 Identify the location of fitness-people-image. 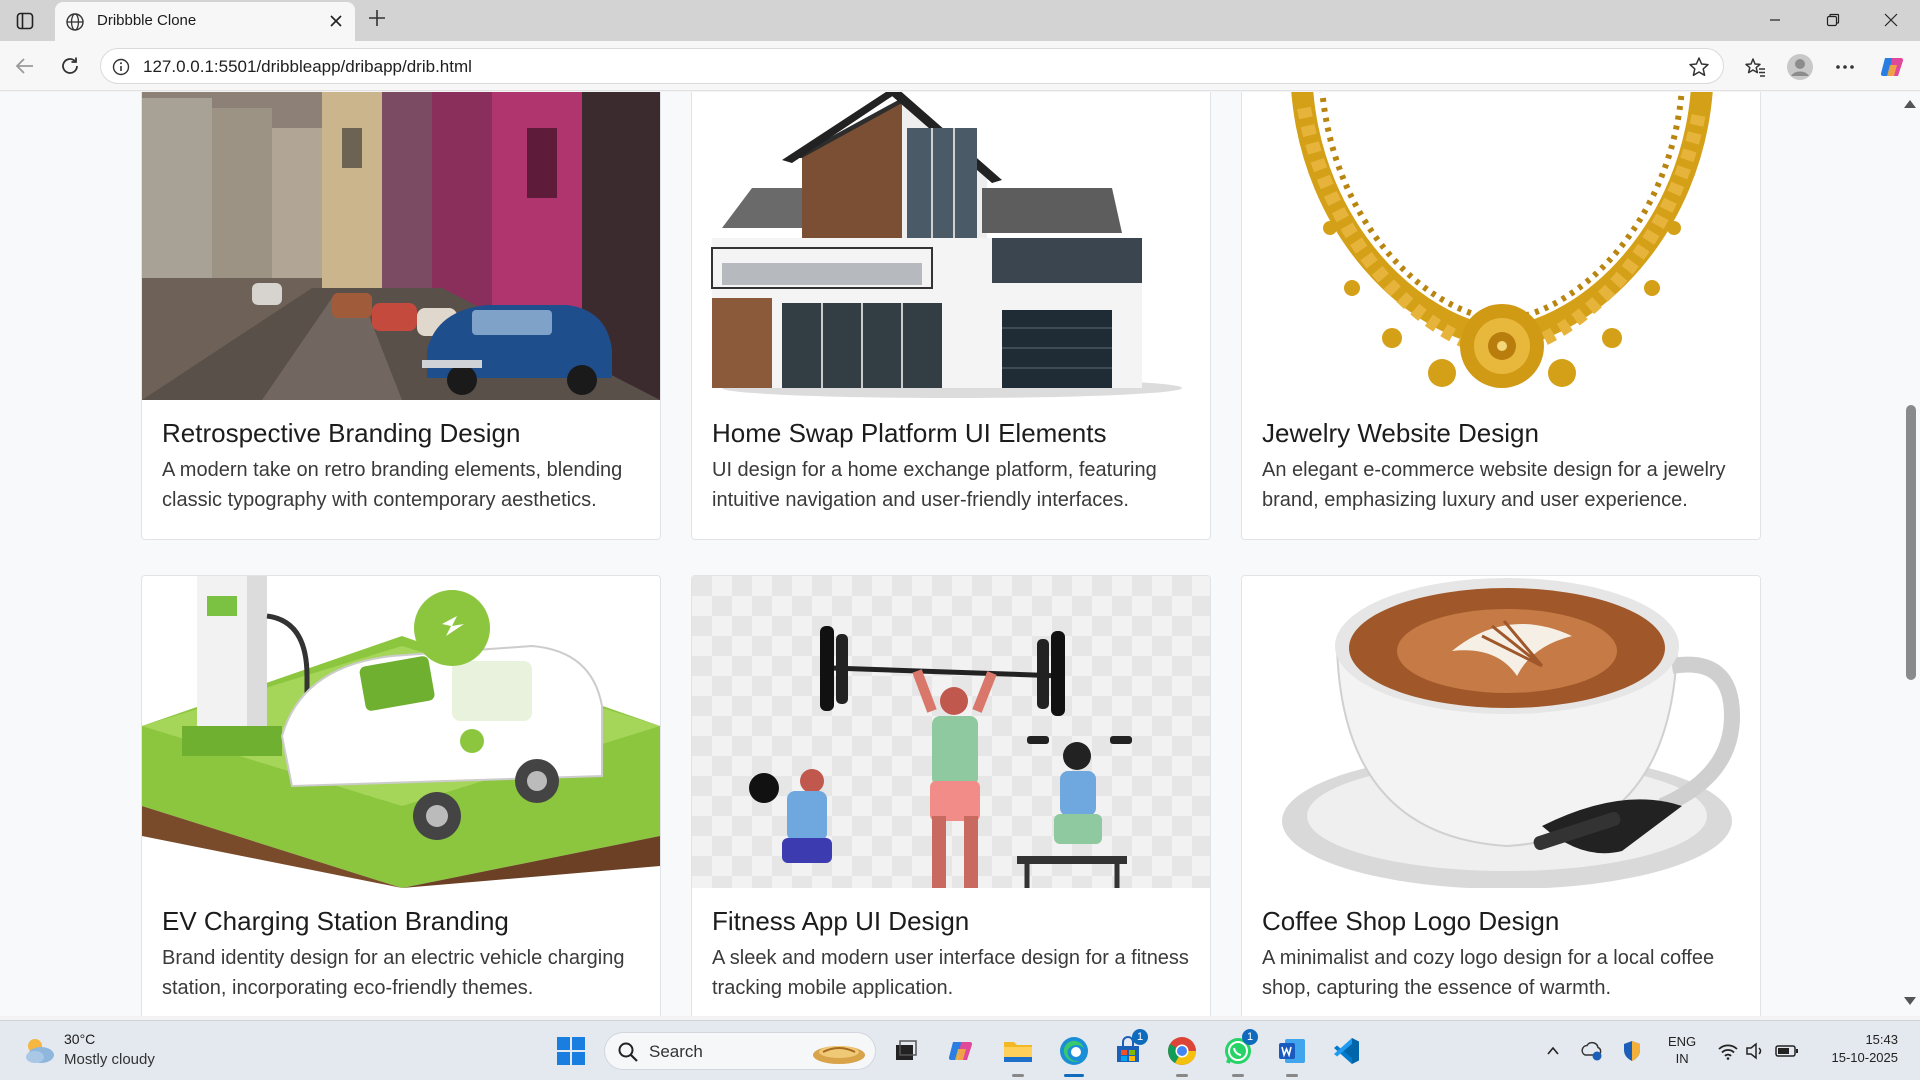
(951, 732).